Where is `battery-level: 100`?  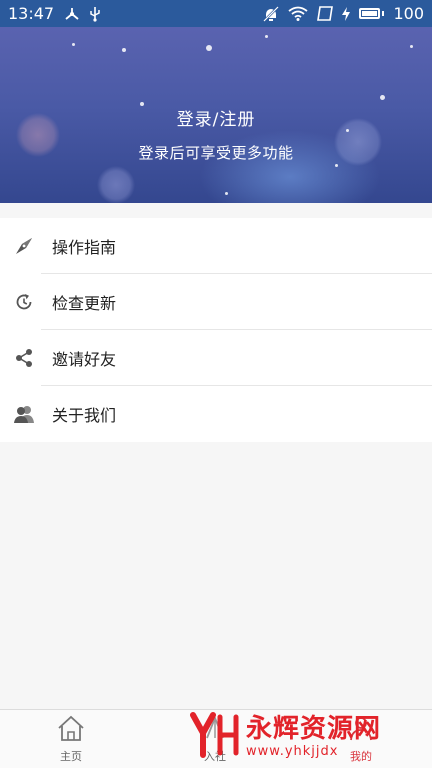 battery-level: 100 is located at coordinates (408, 13).